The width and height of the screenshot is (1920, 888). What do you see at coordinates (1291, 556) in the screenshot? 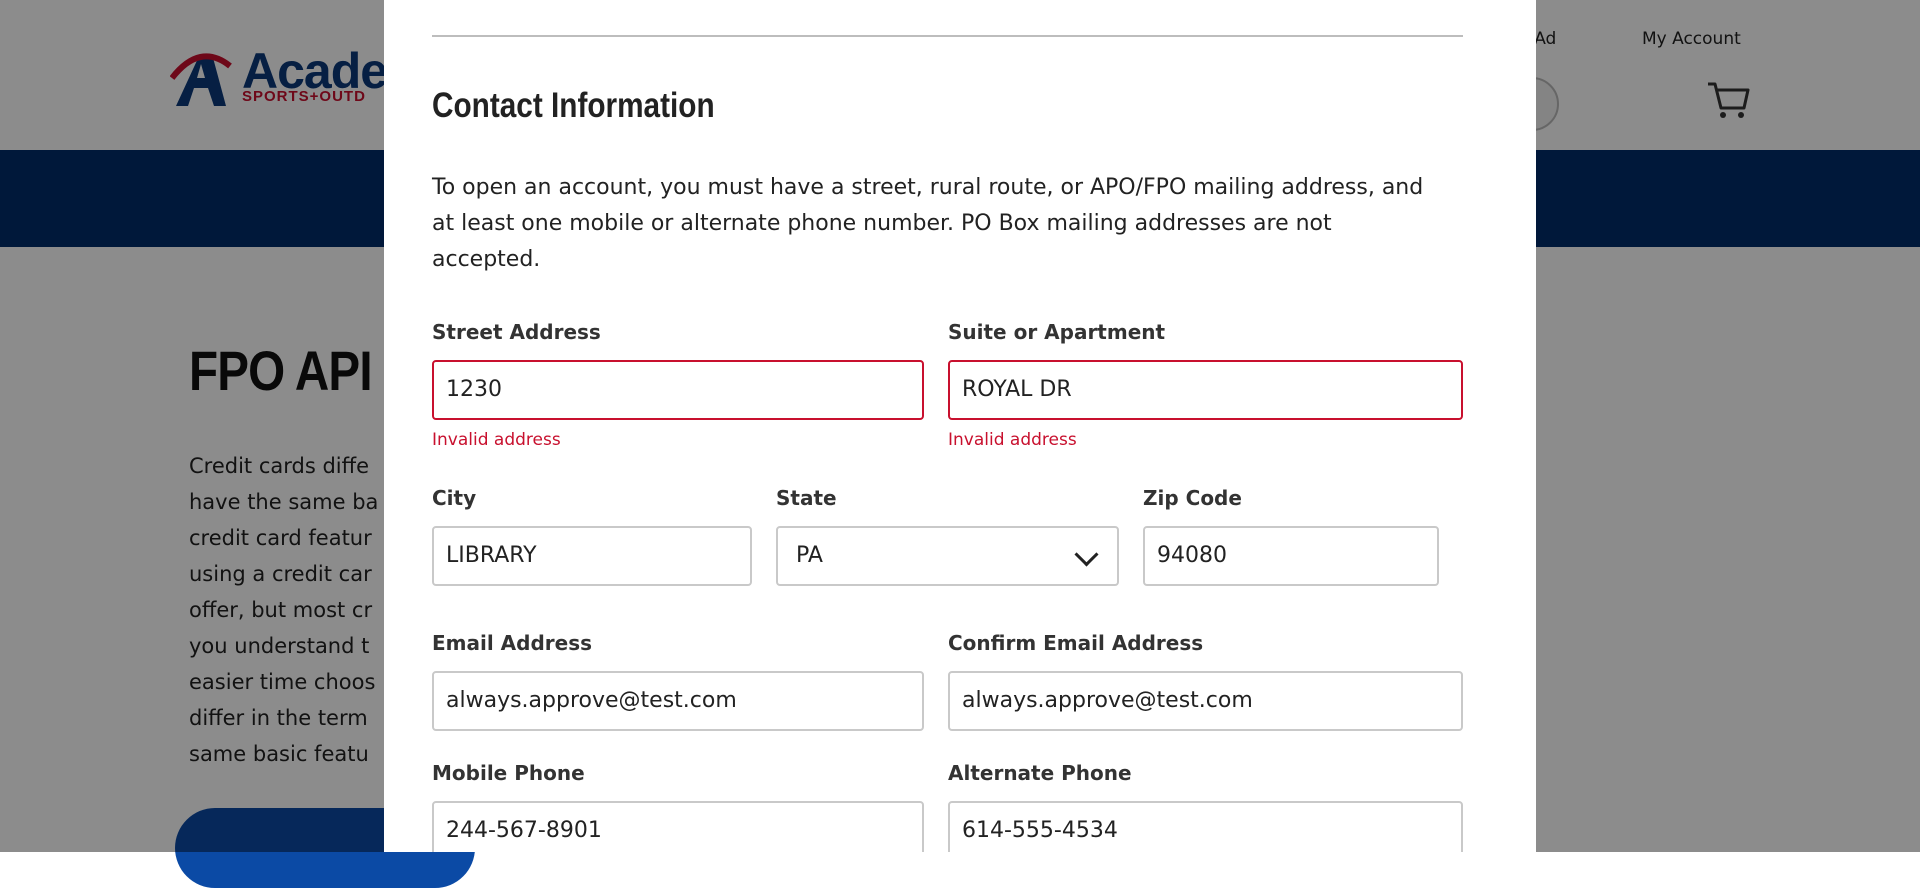
I see `zip-code-input: 94080` at bounding box center [1291, 556].